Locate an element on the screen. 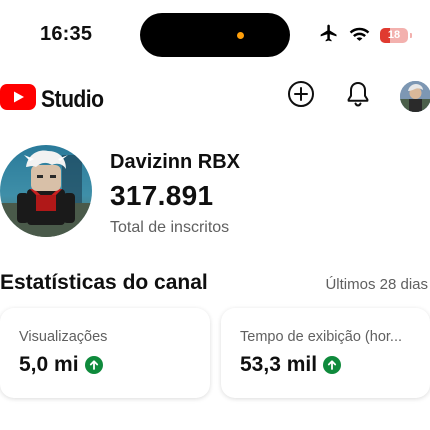  system-icons: 18 is located at coordinates (365, 35).